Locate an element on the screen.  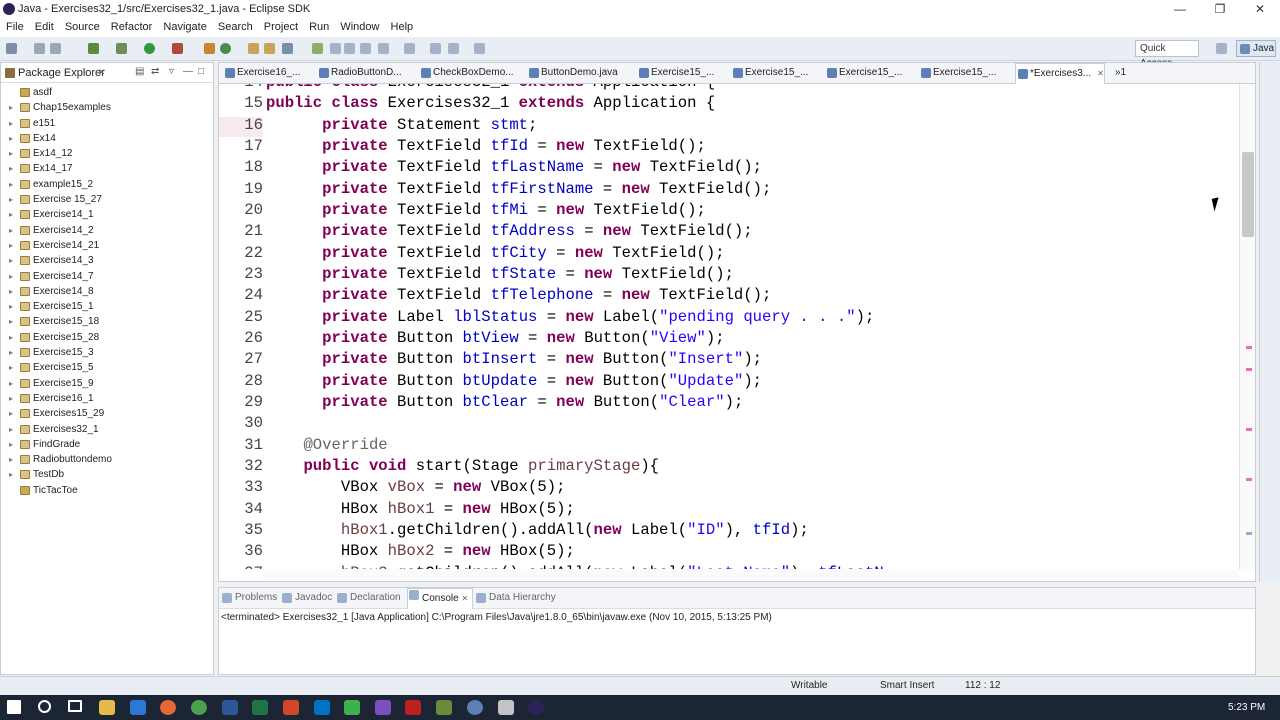
link-editor-icon: ⇄ is located at coordinates (155, 71).